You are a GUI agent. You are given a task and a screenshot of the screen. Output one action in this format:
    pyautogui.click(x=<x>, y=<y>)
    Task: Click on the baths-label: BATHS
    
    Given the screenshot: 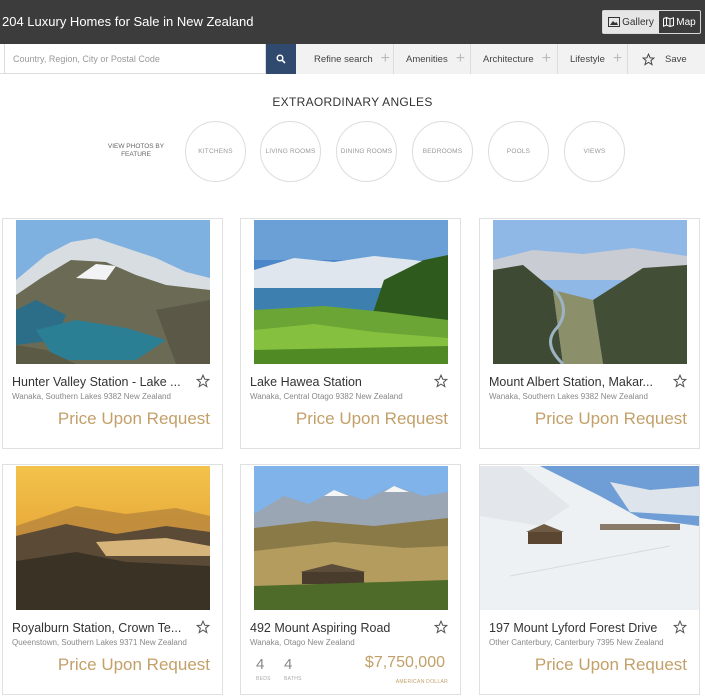 What is the action you would take?
    pyautogui.click(x=293, y=679)
    